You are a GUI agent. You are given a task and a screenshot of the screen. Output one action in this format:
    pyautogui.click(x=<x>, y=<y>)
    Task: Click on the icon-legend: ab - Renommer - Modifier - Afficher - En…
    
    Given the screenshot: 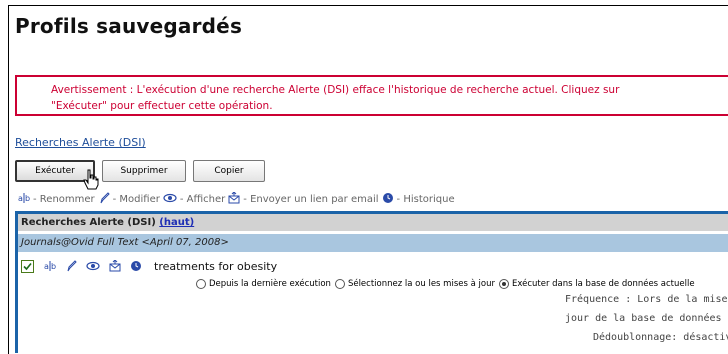 What is the action you would take?
    pyautogui.click(x=235, y=199)
    